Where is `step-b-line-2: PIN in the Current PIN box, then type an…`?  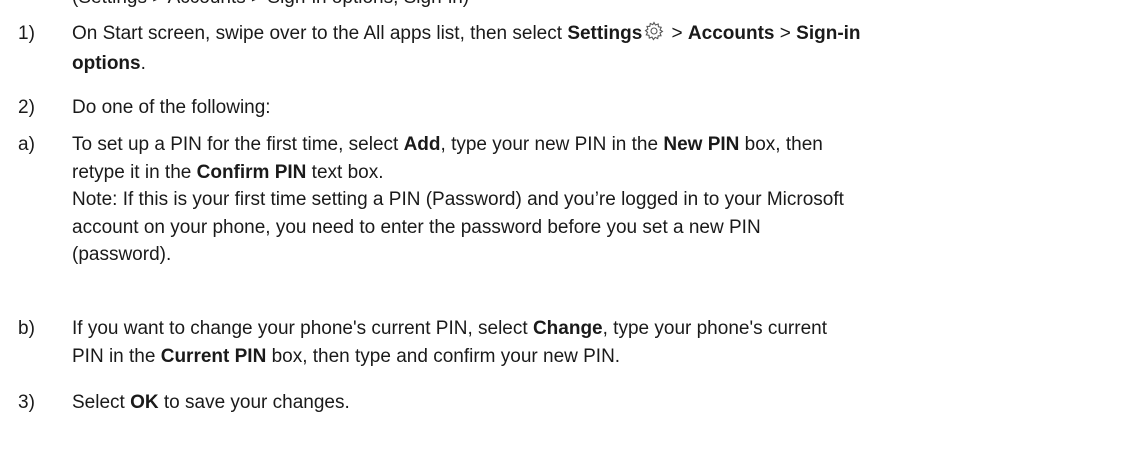
step-b-line-2: PIN in the Current PIN box, then type an… is located at coordinates (592, 357).